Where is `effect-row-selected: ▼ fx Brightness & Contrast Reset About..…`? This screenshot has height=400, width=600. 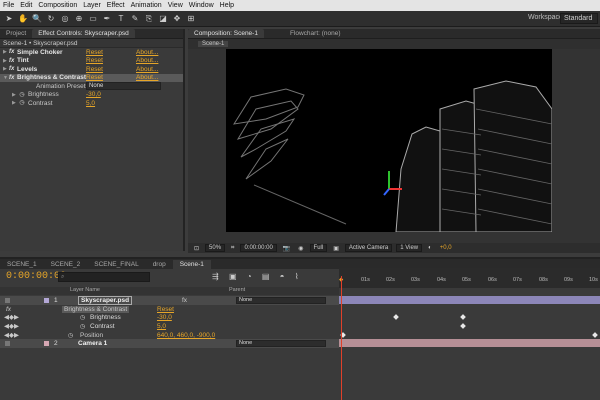
effect-row-selected: ▼ fx Brightness & Contrast Reset About..… is located at coordinates (91, 77).